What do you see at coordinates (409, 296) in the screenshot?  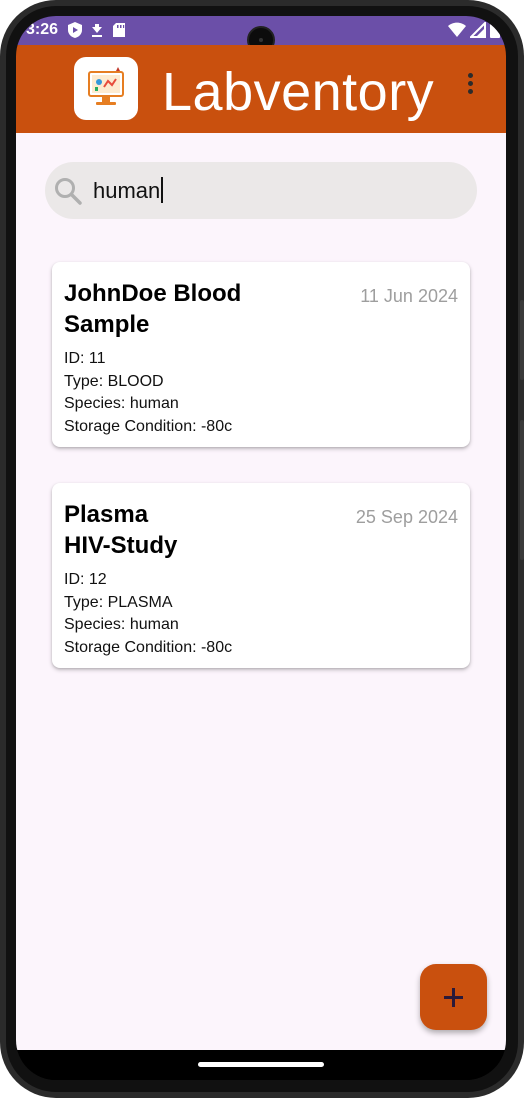 I see `sample-date: 11 Jun 2024` at bounding box center [409, 296].